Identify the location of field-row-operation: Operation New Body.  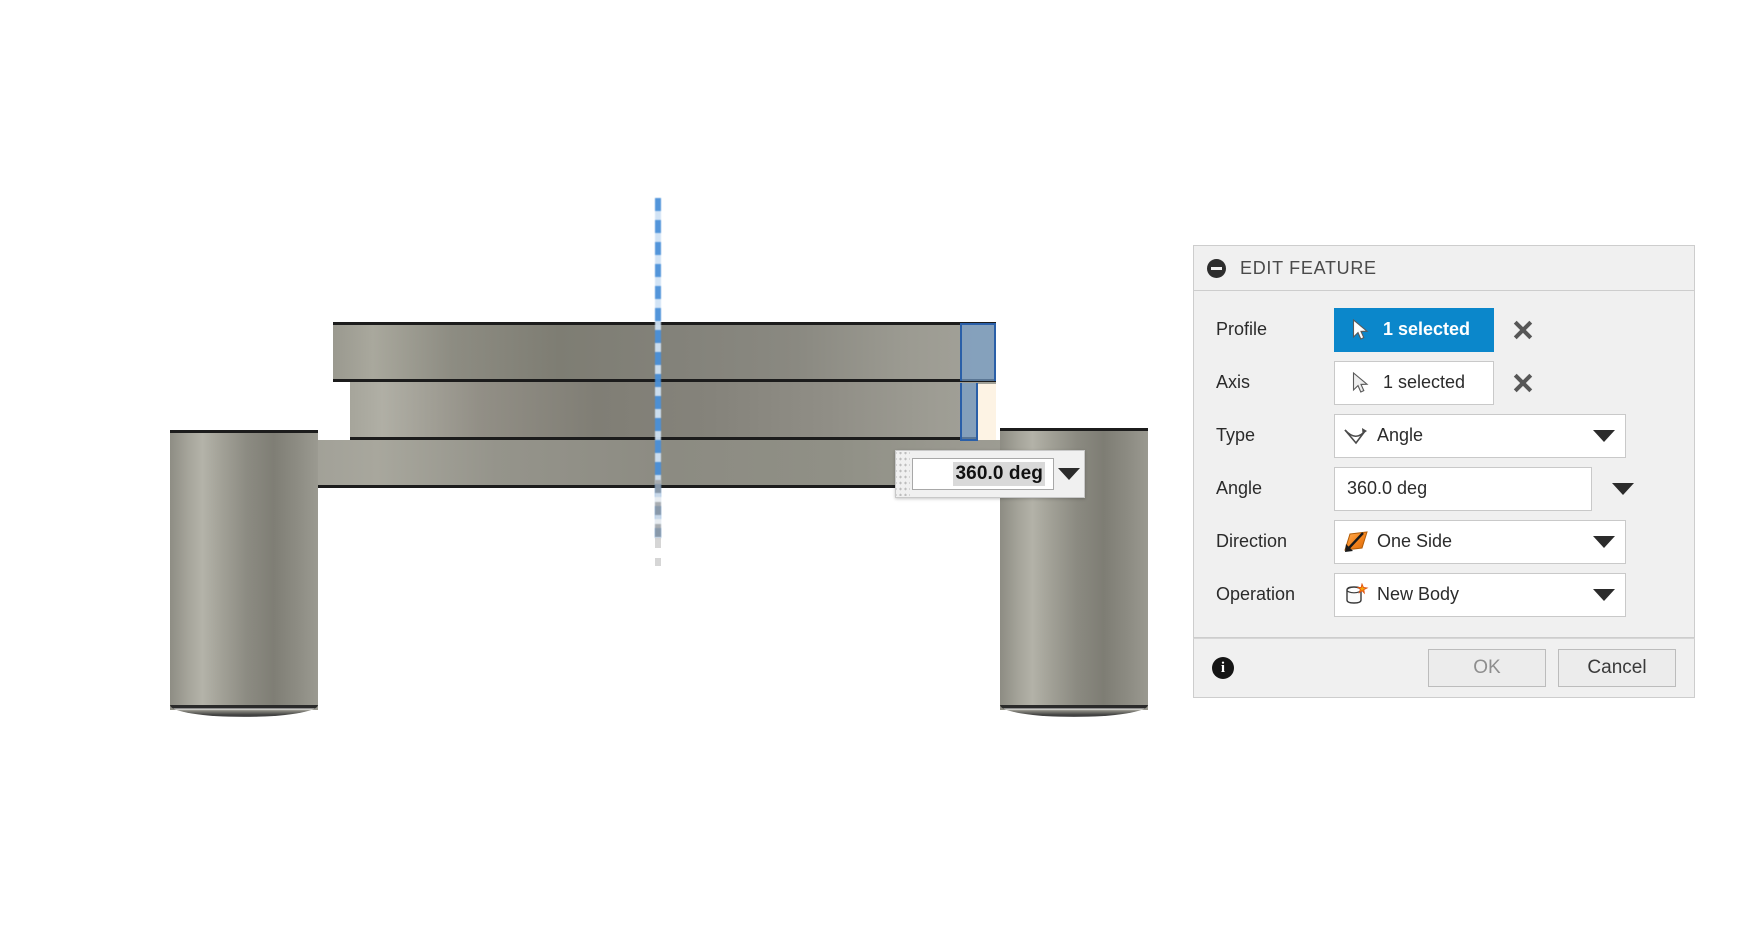
(1444, 594).